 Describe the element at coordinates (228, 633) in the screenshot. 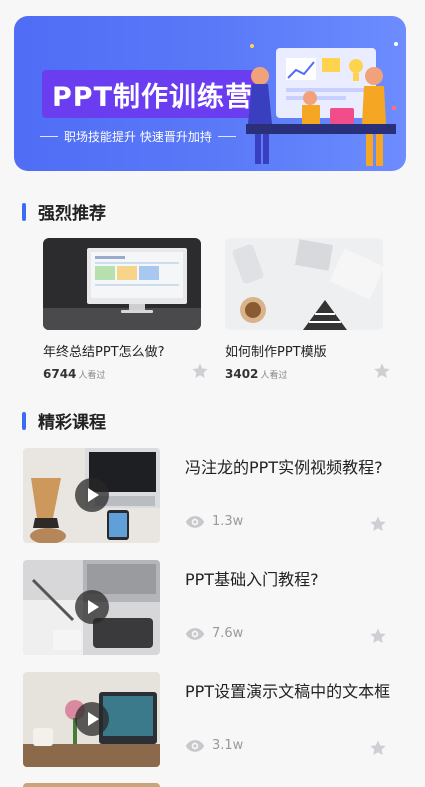

I see `views-count: 7.6w` at that location.